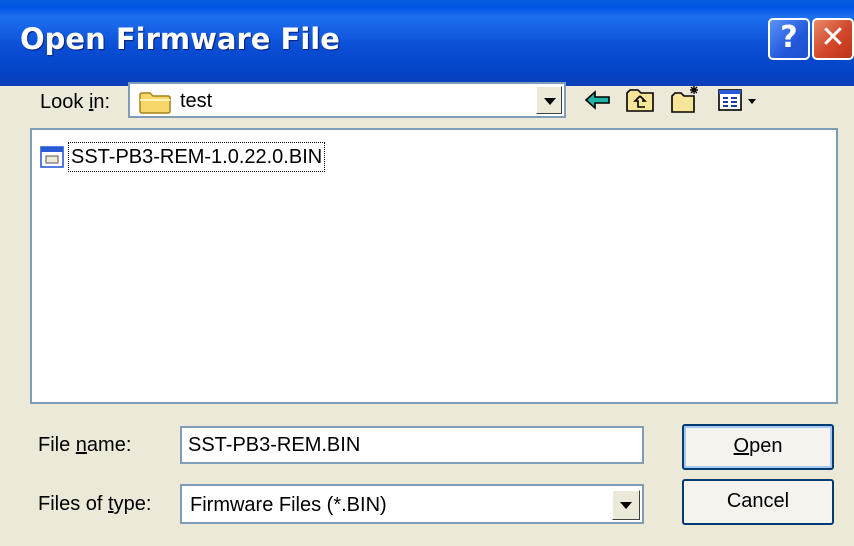 The height and width of the screenshot is (546, 854). What do you see at coordinates (412, 445) in the screenshot?
I see `file-name-input: SST-PB3-REM.BIN` at bounding box center [412, 445].